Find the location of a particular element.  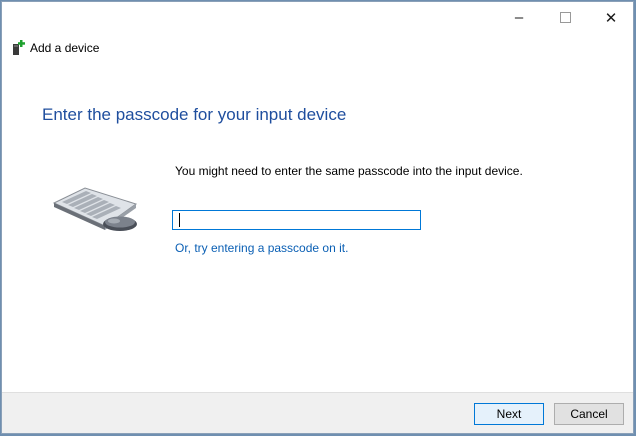

close-icon: ✕ is located at coordinates (611, 18).